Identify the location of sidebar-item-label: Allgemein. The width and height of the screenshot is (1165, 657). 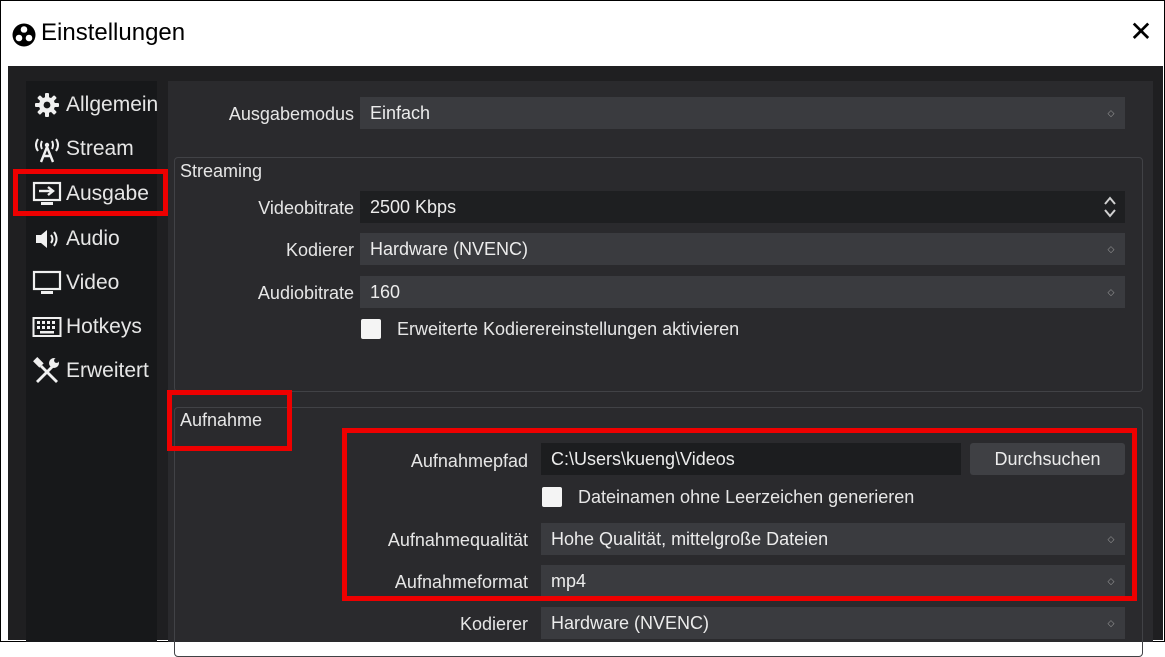
(111, 104).